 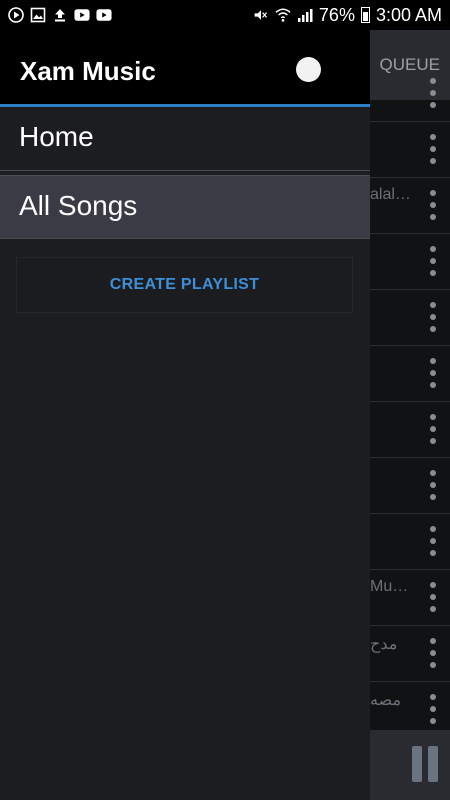 What do you see at coordinates (283, 15) in the screenshot?
I see `wifi-icon` at bounding box center [283, 15].